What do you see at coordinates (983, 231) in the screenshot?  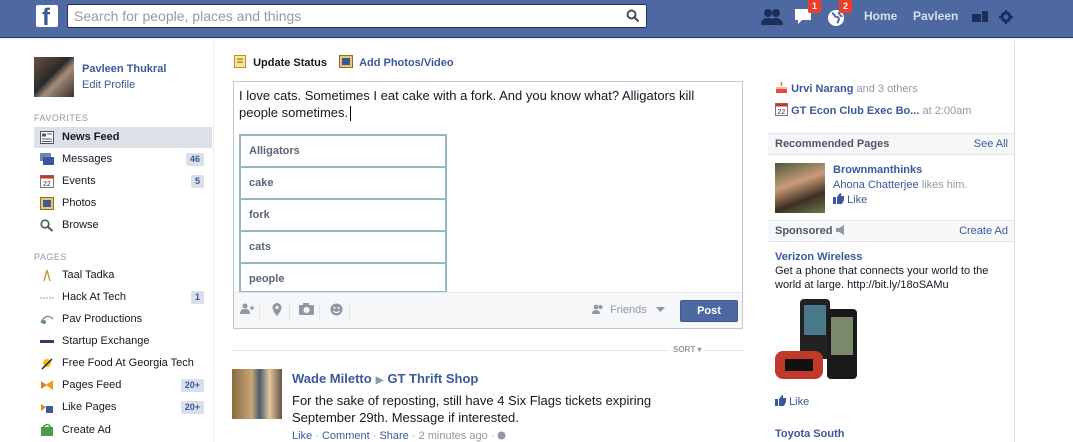 I see `create-ad-link: Create Ad` at bounding box center [983, 231].